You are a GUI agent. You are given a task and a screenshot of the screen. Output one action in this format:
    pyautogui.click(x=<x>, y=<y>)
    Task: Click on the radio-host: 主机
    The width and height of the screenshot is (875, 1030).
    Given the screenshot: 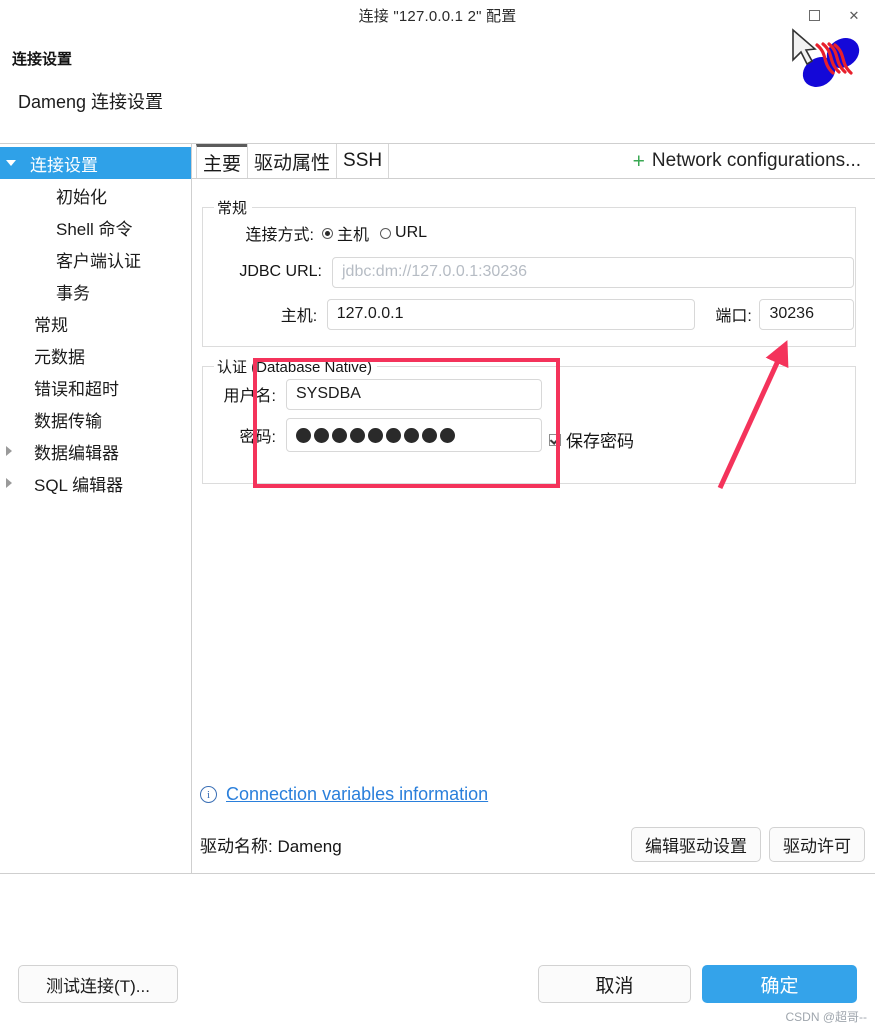 What is the action you would take?
    pyautogui.click(x=345, y=233)
    